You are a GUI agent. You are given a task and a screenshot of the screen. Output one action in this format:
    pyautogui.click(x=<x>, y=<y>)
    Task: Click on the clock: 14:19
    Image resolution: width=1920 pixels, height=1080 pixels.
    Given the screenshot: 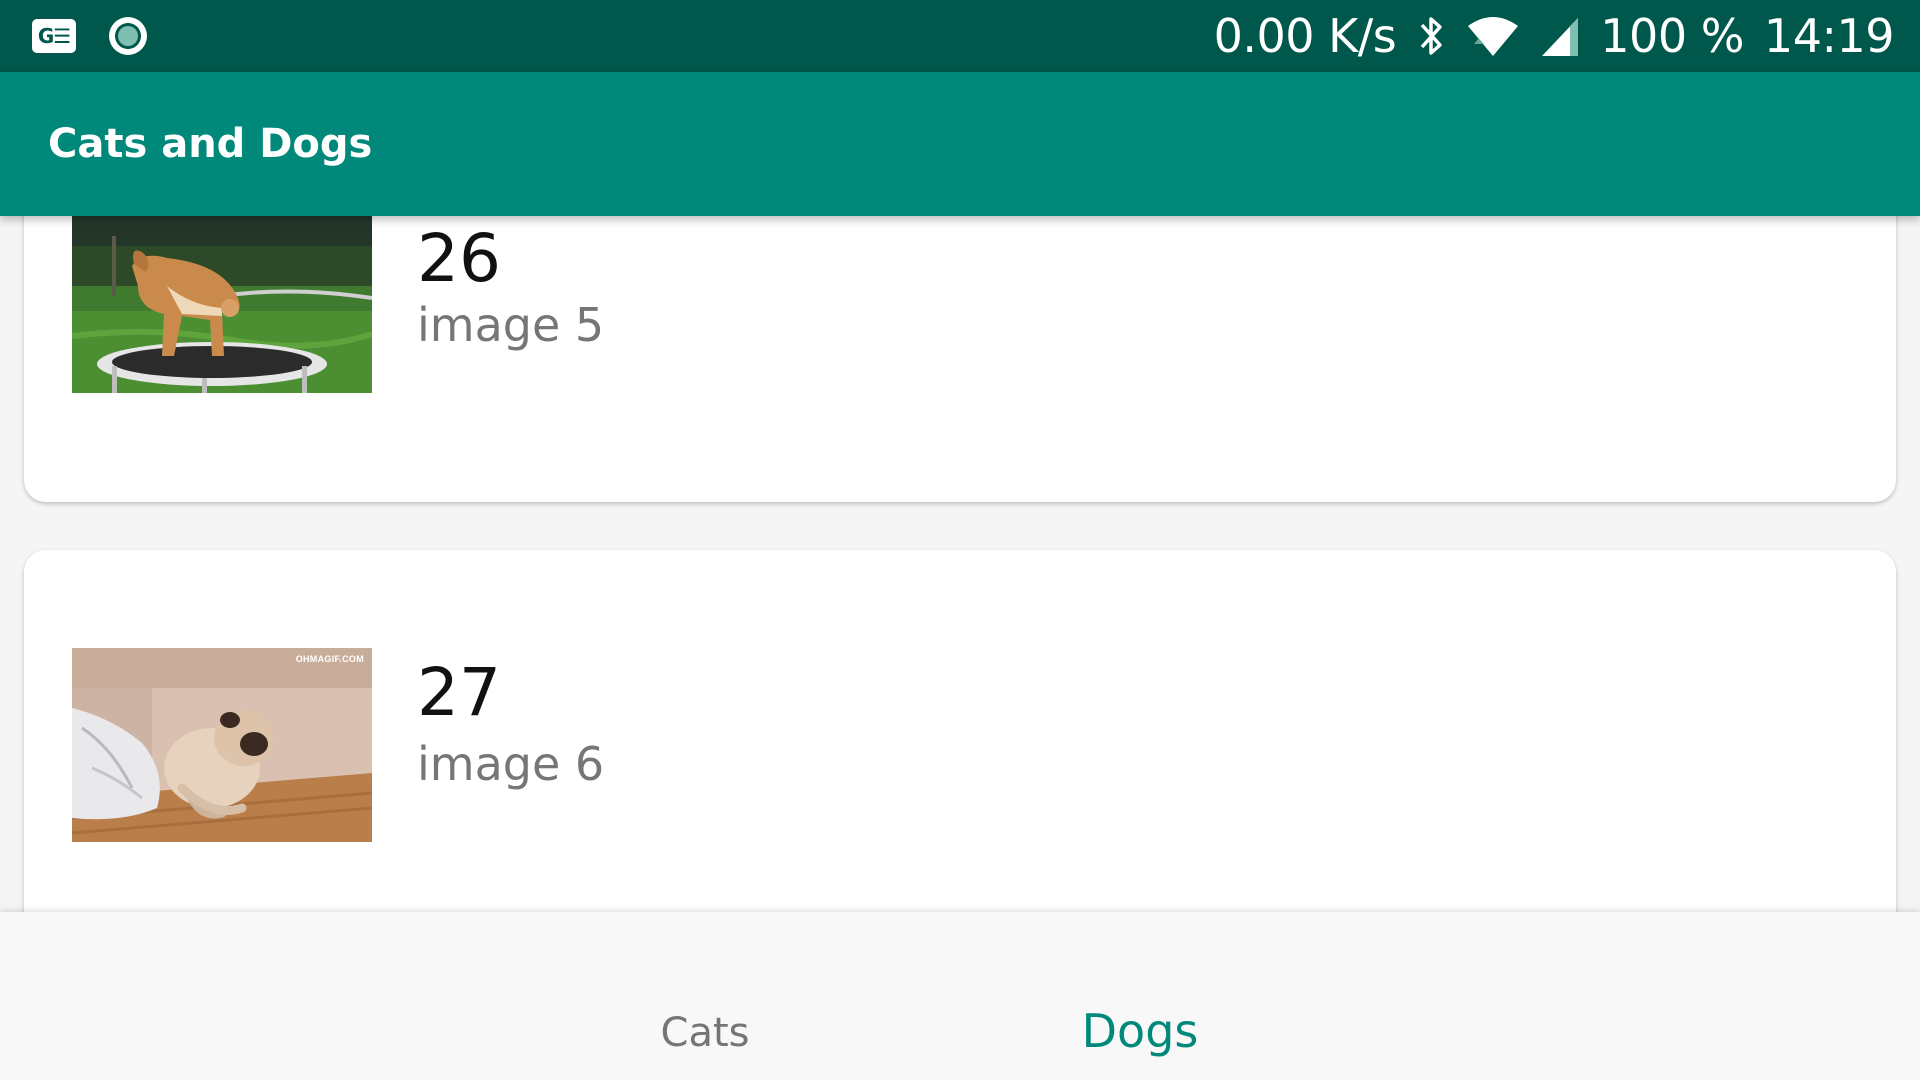 What is the action you would take?
    pyautogui.click(x=1829, y=36)
    